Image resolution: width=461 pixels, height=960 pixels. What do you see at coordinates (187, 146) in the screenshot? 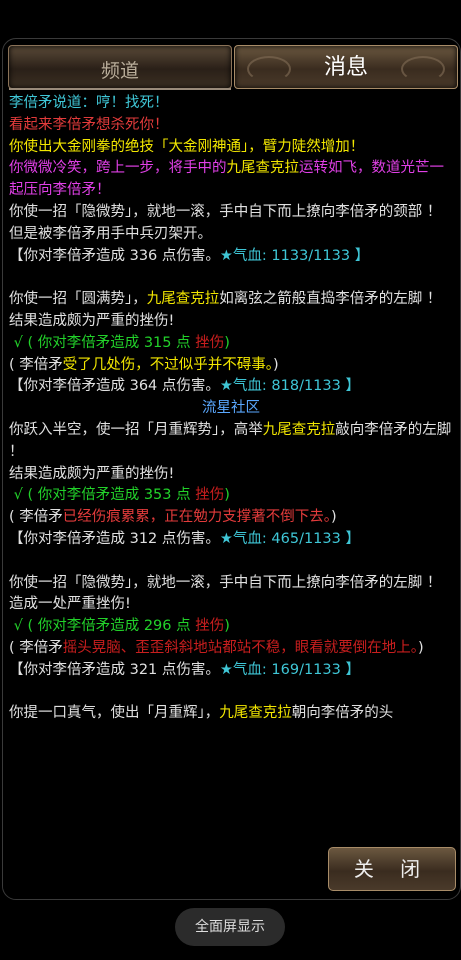
I see `log-segment: 你使出大金刚拳的绝技「大金刚神通」，臂力陡然增加！` at bounding box center [187, 146].